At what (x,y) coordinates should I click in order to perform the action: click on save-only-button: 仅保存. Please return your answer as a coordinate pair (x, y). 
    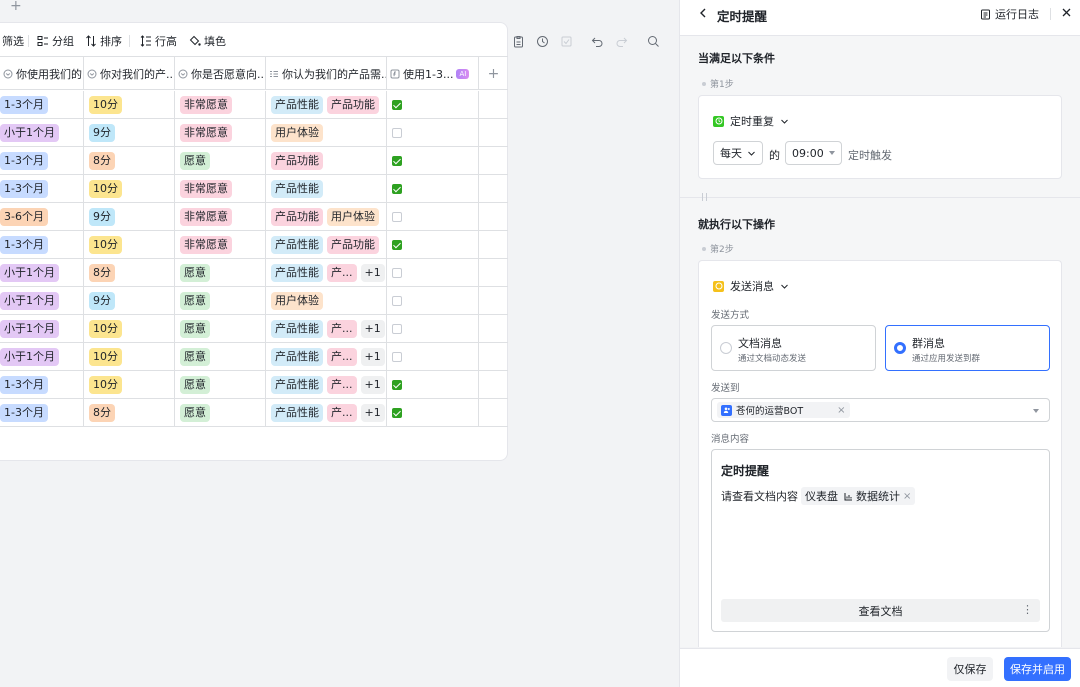
    Looking at the image, I should click on (970, 669).